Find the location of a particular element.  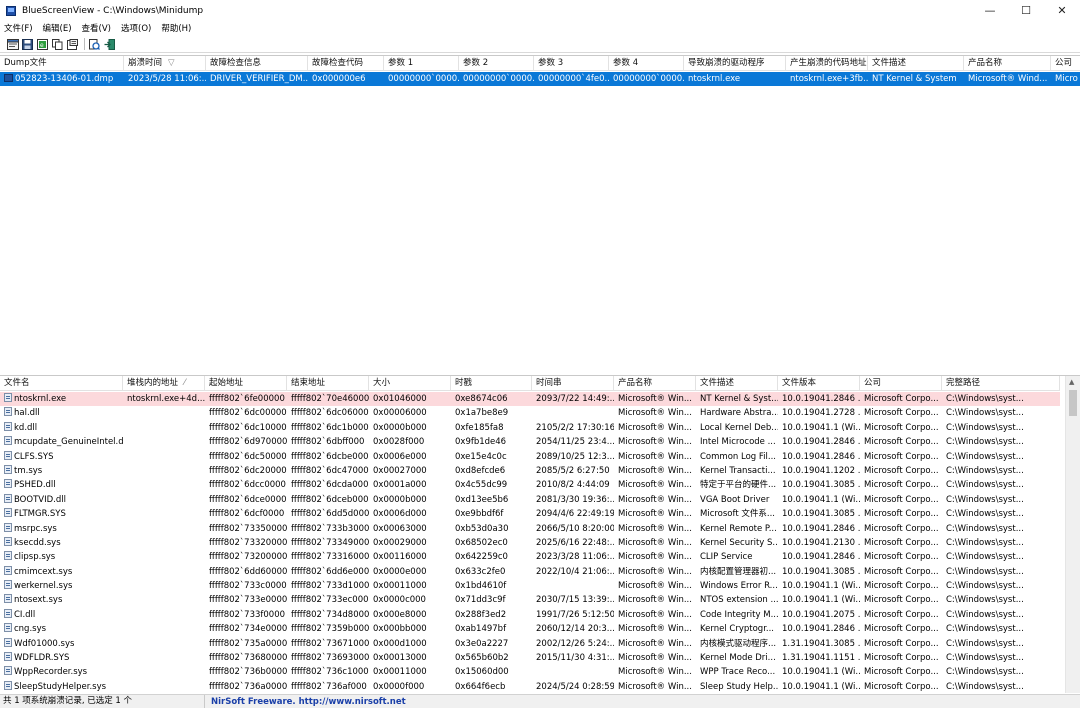

column-header-bugcheck-code: 故障检查代码 is located at coordinates (346, 63).